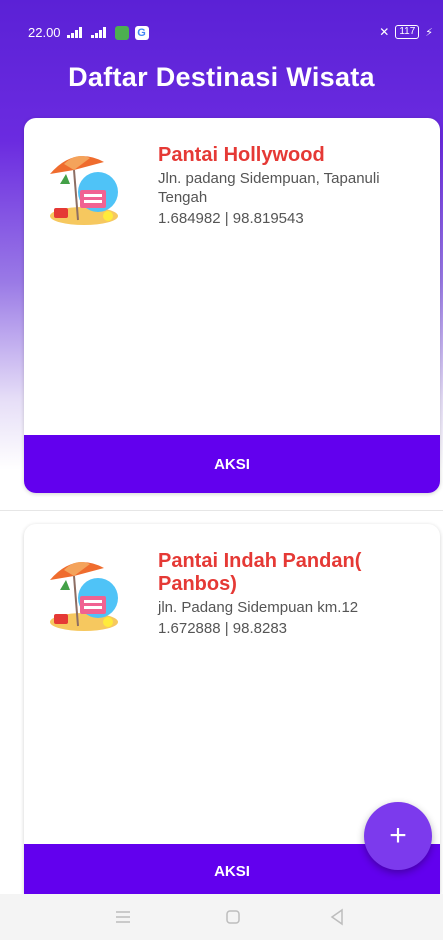 This screenshot has width=443, height=940. Describe the element at coordinates (221, 77) in the screenshot. I see `page-title: Daftar Destinasi Wisata` at that location.